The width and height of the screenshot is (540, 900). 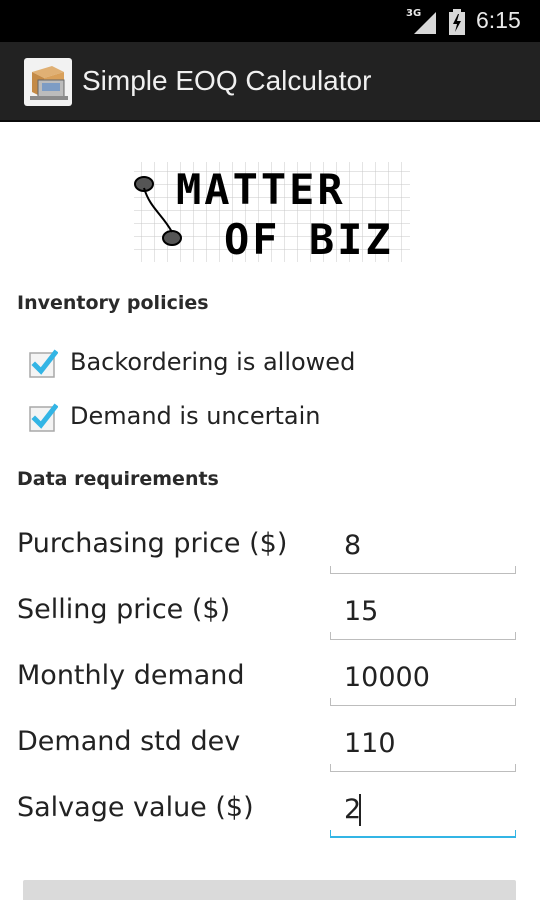 What do you see at coordinates (131, 675) in the screenshot?
I see `monthly-demand-label: Monthly demand` at bounding box center [131, 675].